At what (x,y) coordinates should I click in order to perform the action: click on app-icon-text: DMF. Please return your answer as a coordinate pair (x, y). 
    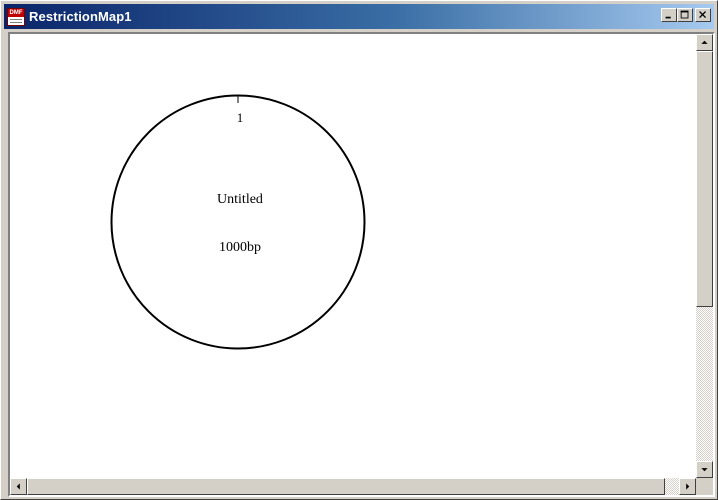
    Looking at the image, I should click on (16, 12).